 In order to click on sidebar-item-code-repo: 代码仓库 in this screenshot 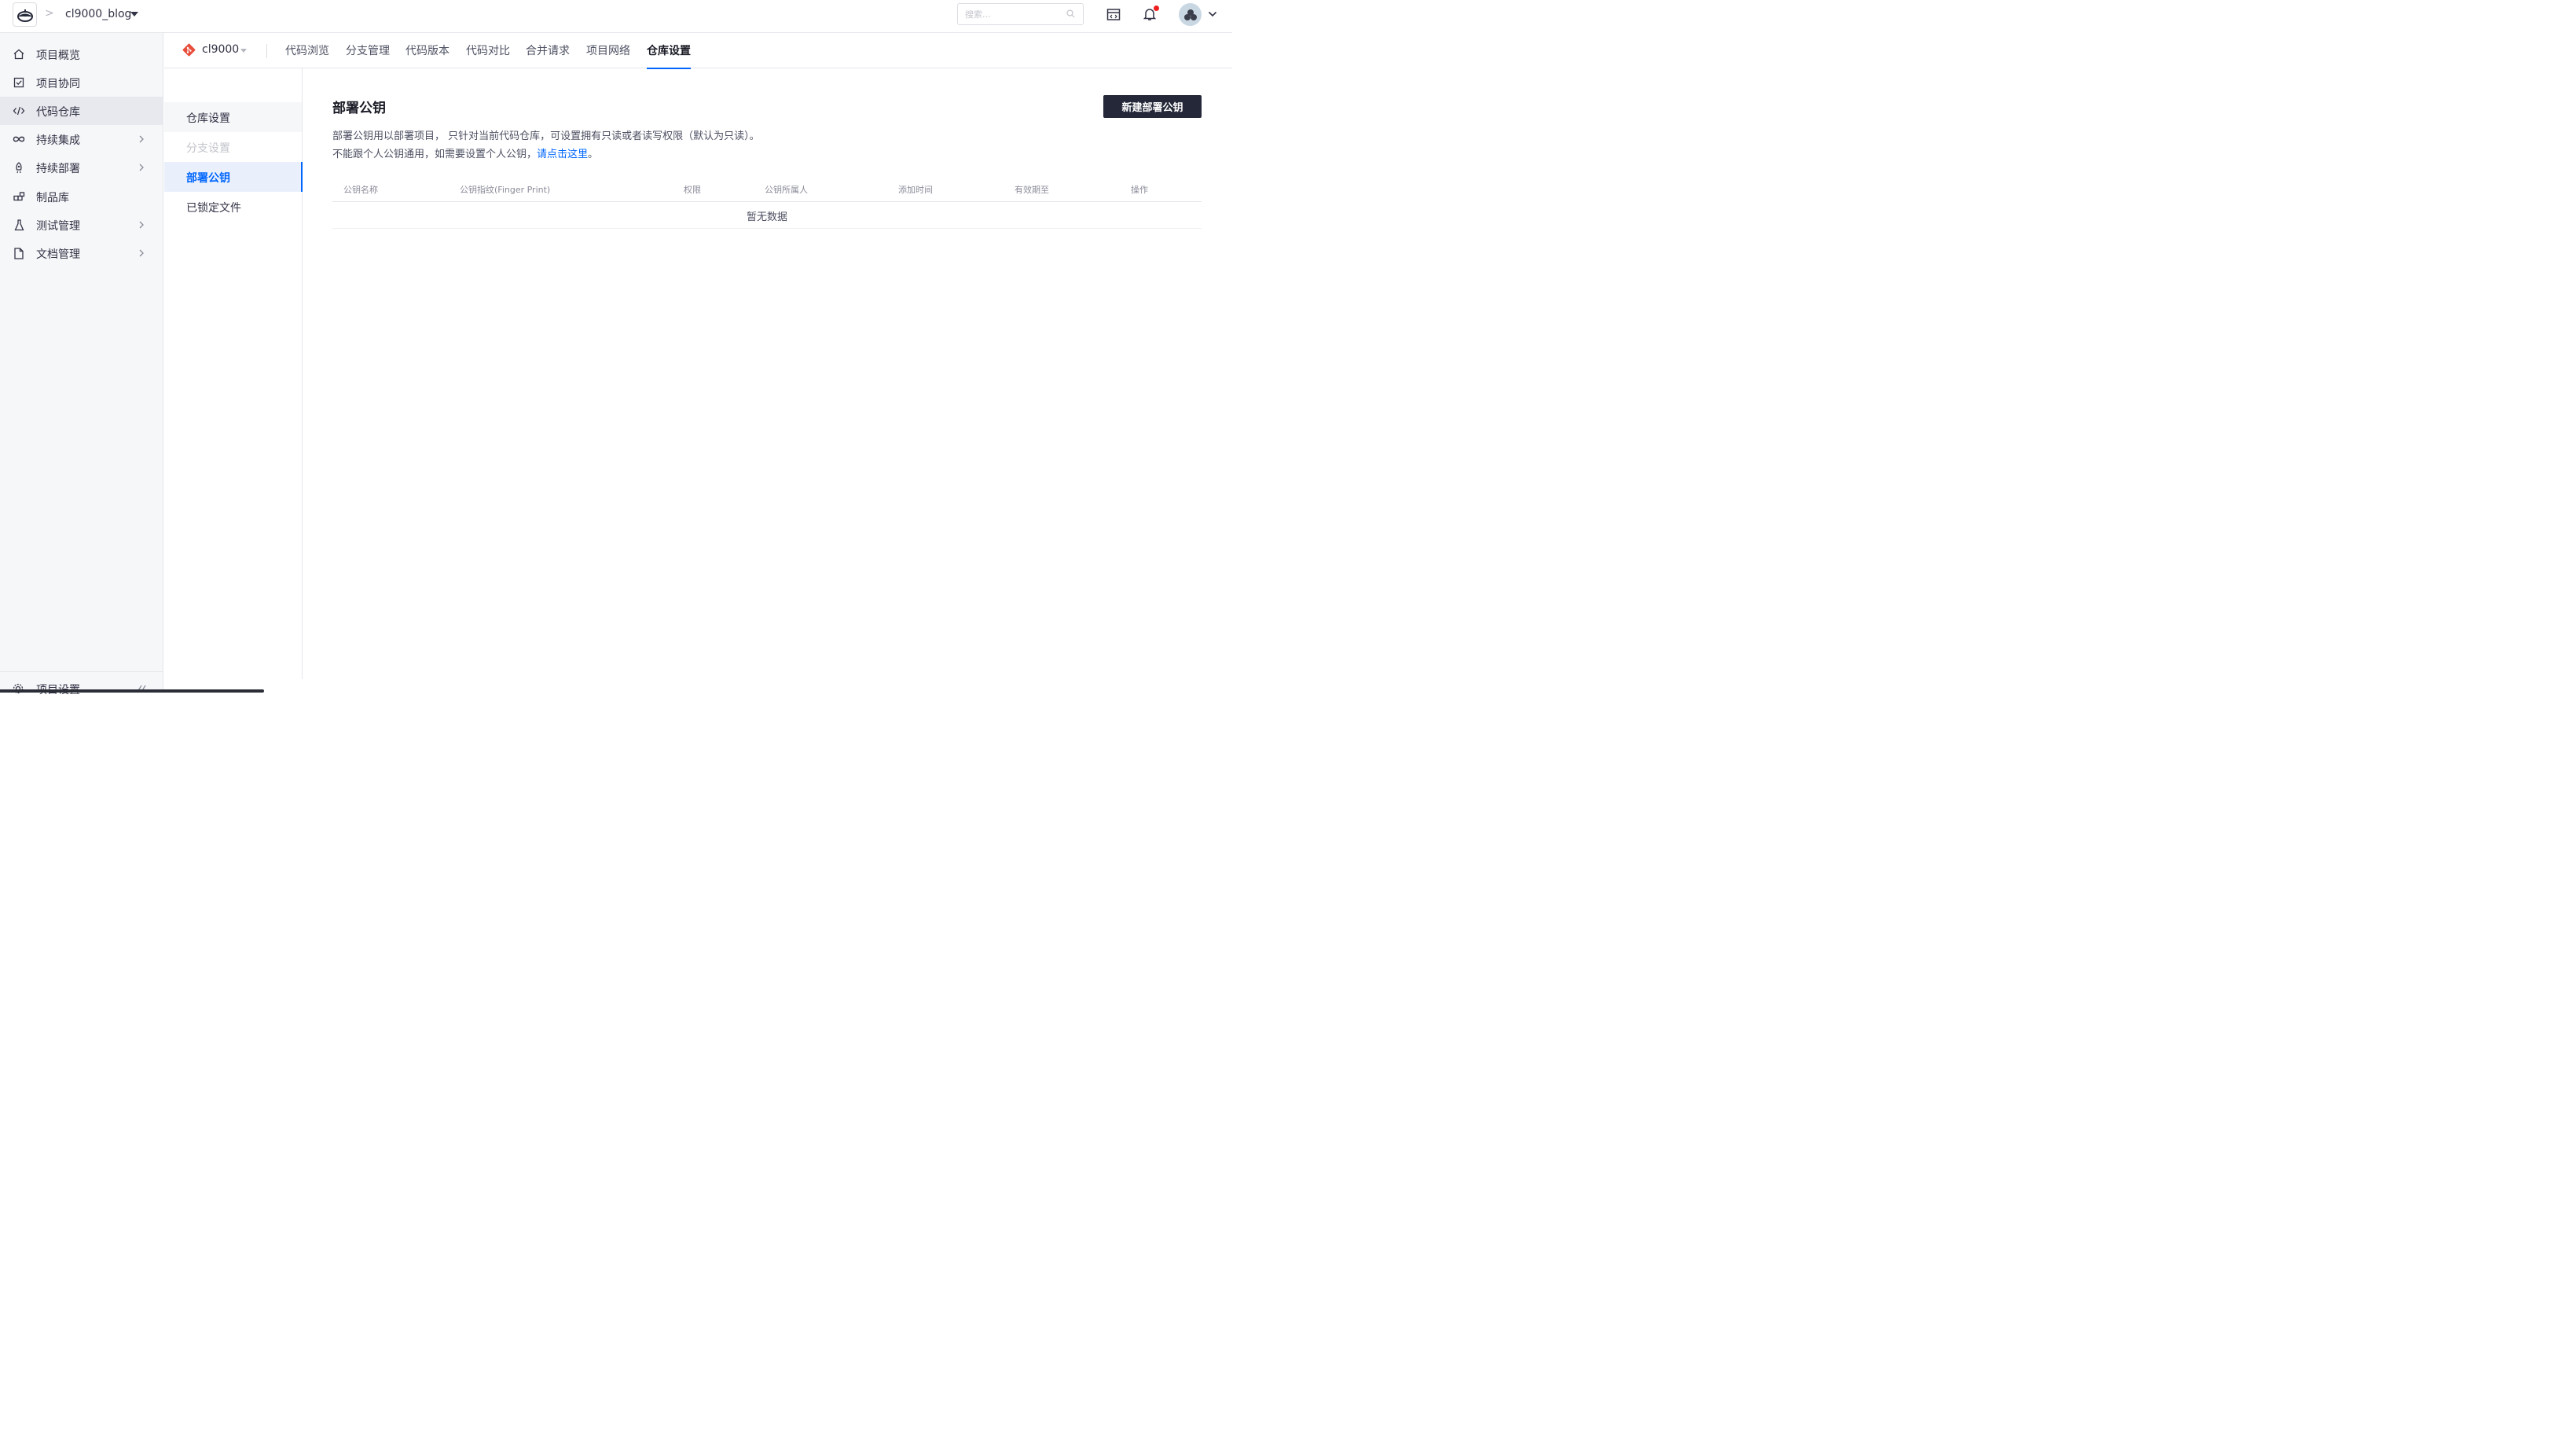, I will do `click(81, 111)`.